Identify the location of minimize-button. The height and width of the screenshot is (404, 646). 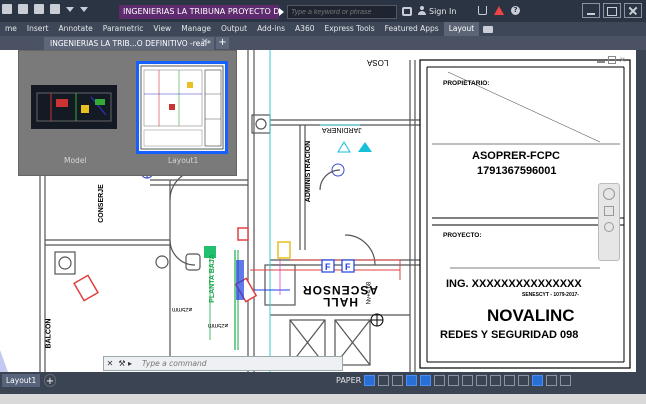
(591, 10).